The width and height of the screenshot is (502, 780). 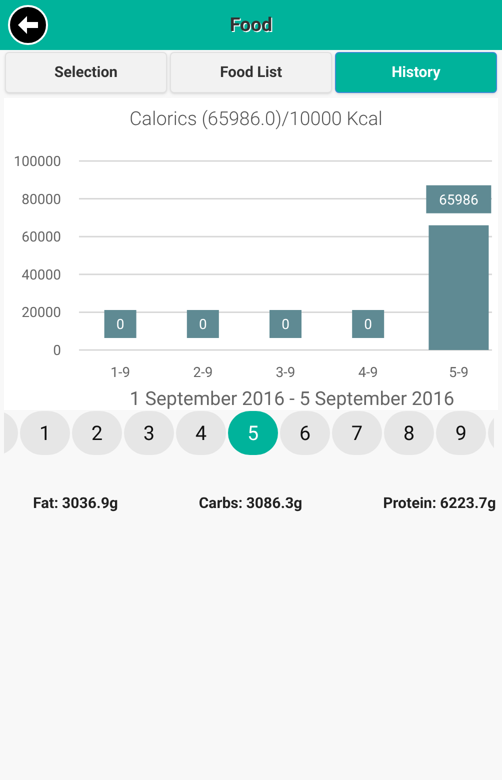 I want to click on back-arrow-icon, so click(x=28, y=25).